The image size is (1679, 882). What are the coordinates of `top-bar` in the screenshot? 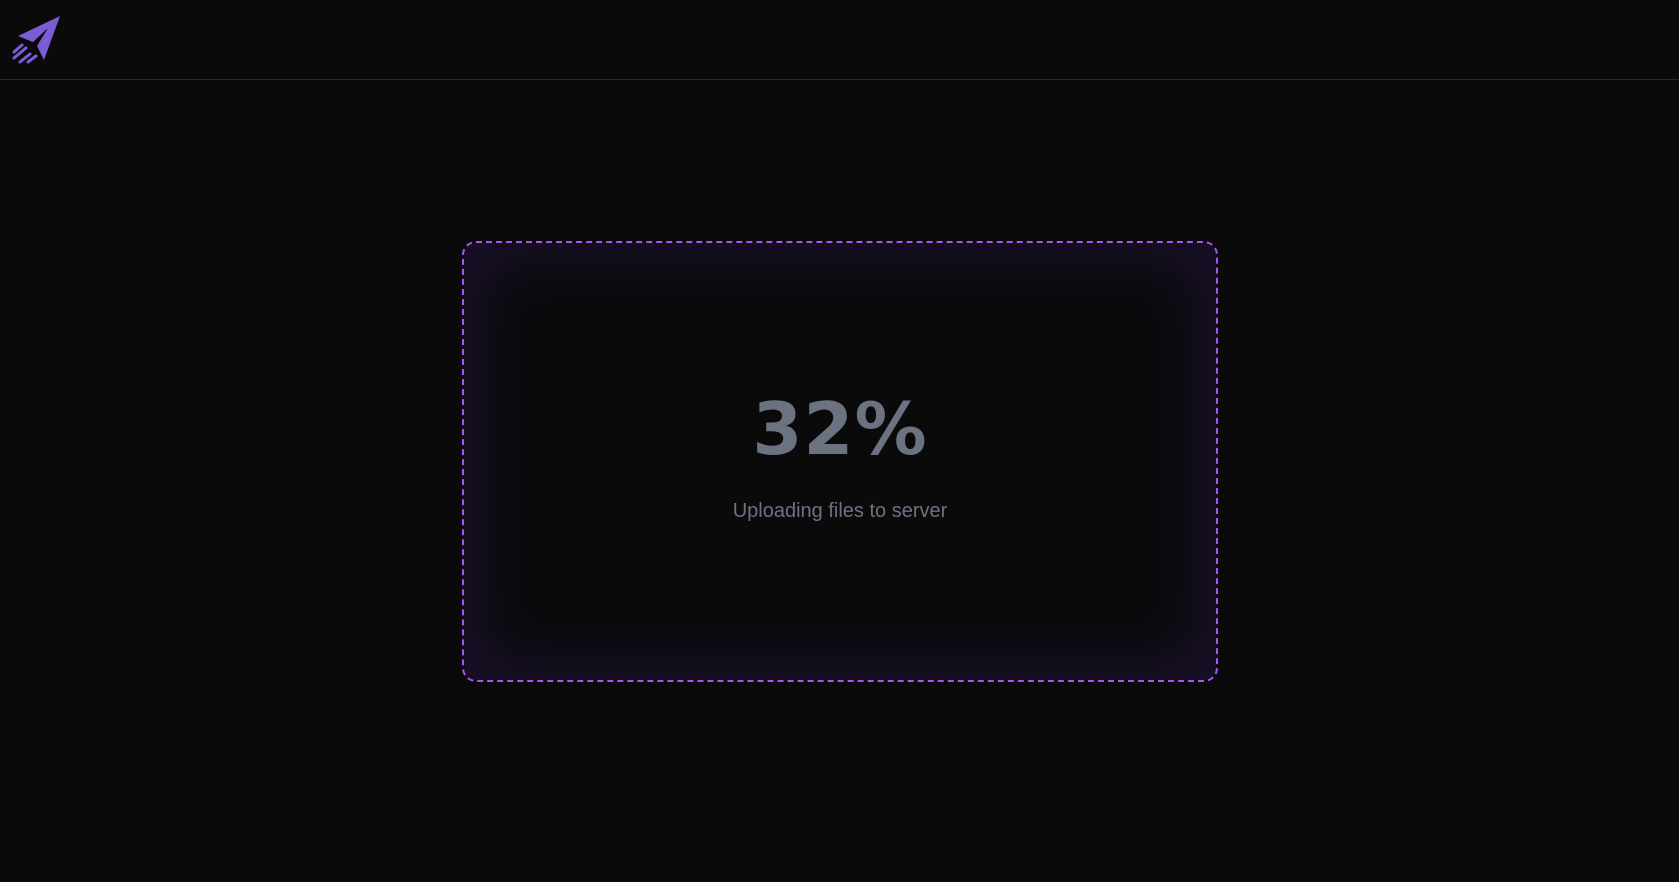 It's located at (839, 40).